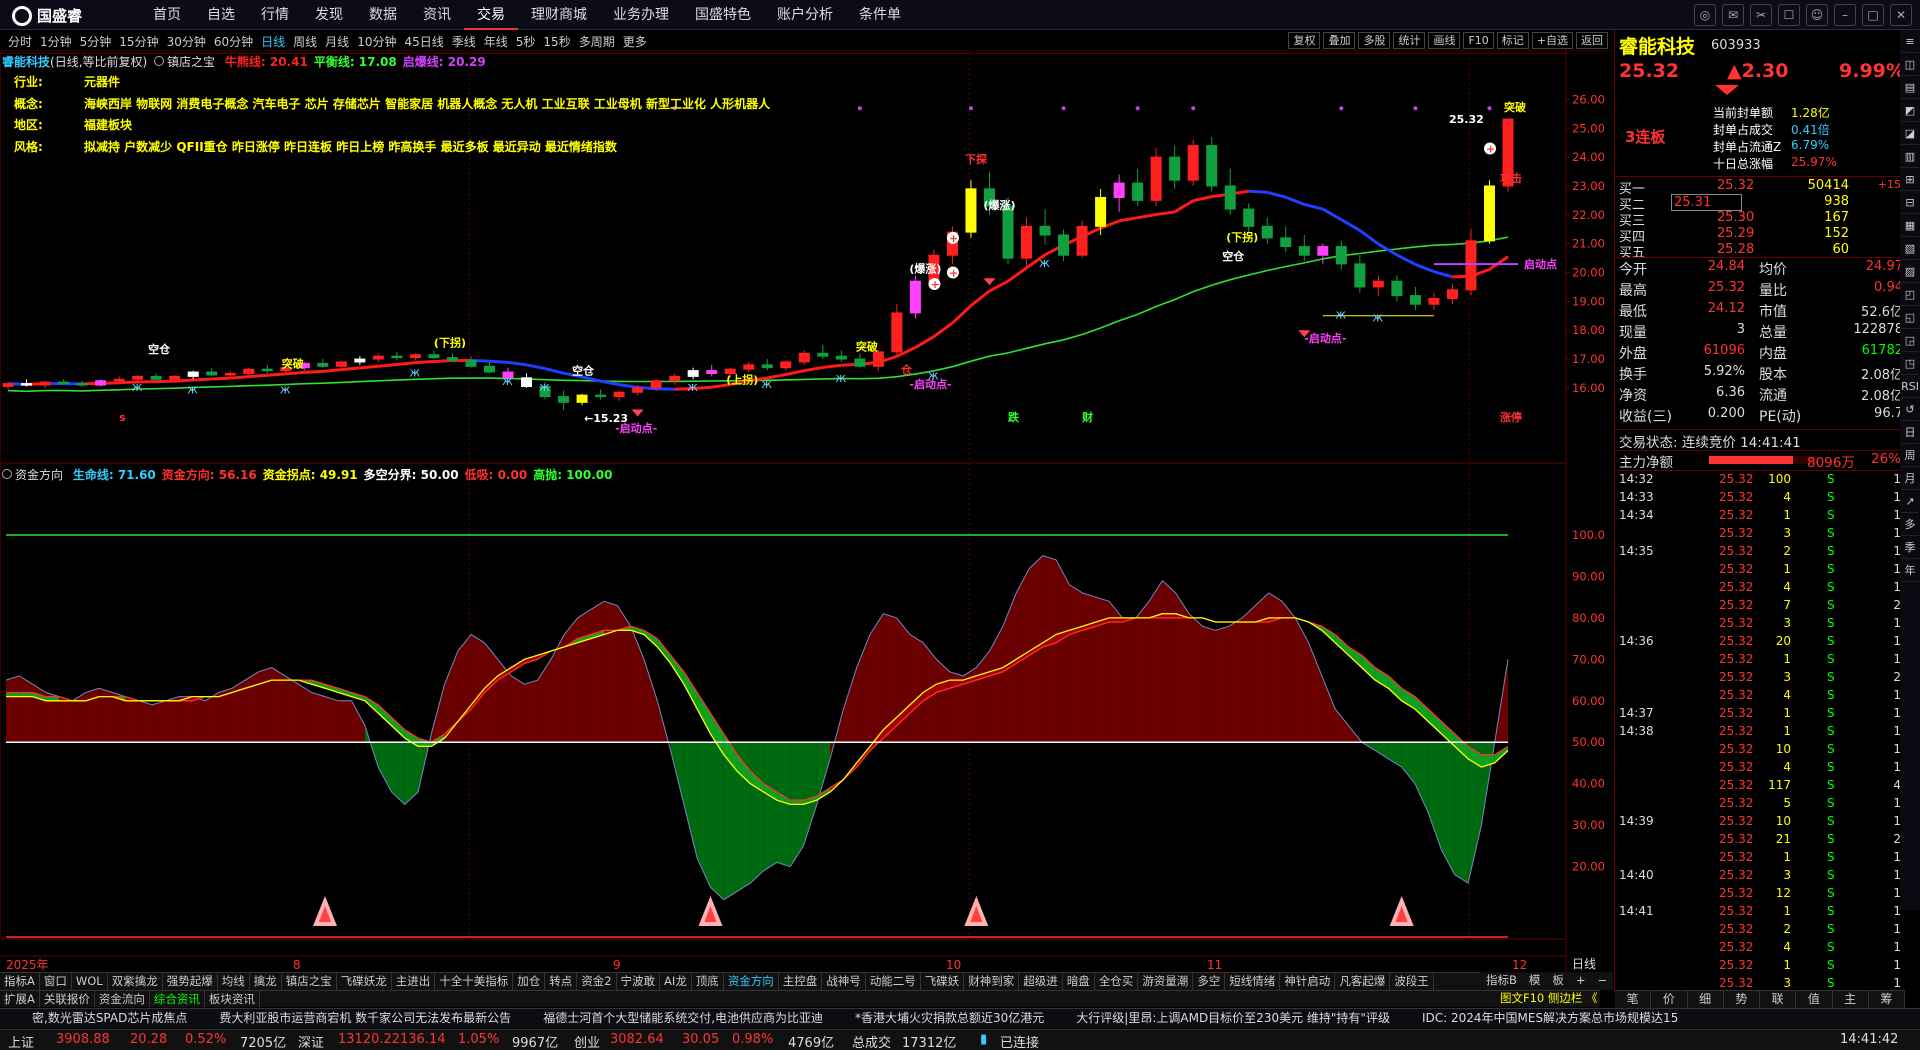 The width and height of the screenshot is (1920, 1050). I want to click on indicator-tab: 指标A, so click(20, 981).